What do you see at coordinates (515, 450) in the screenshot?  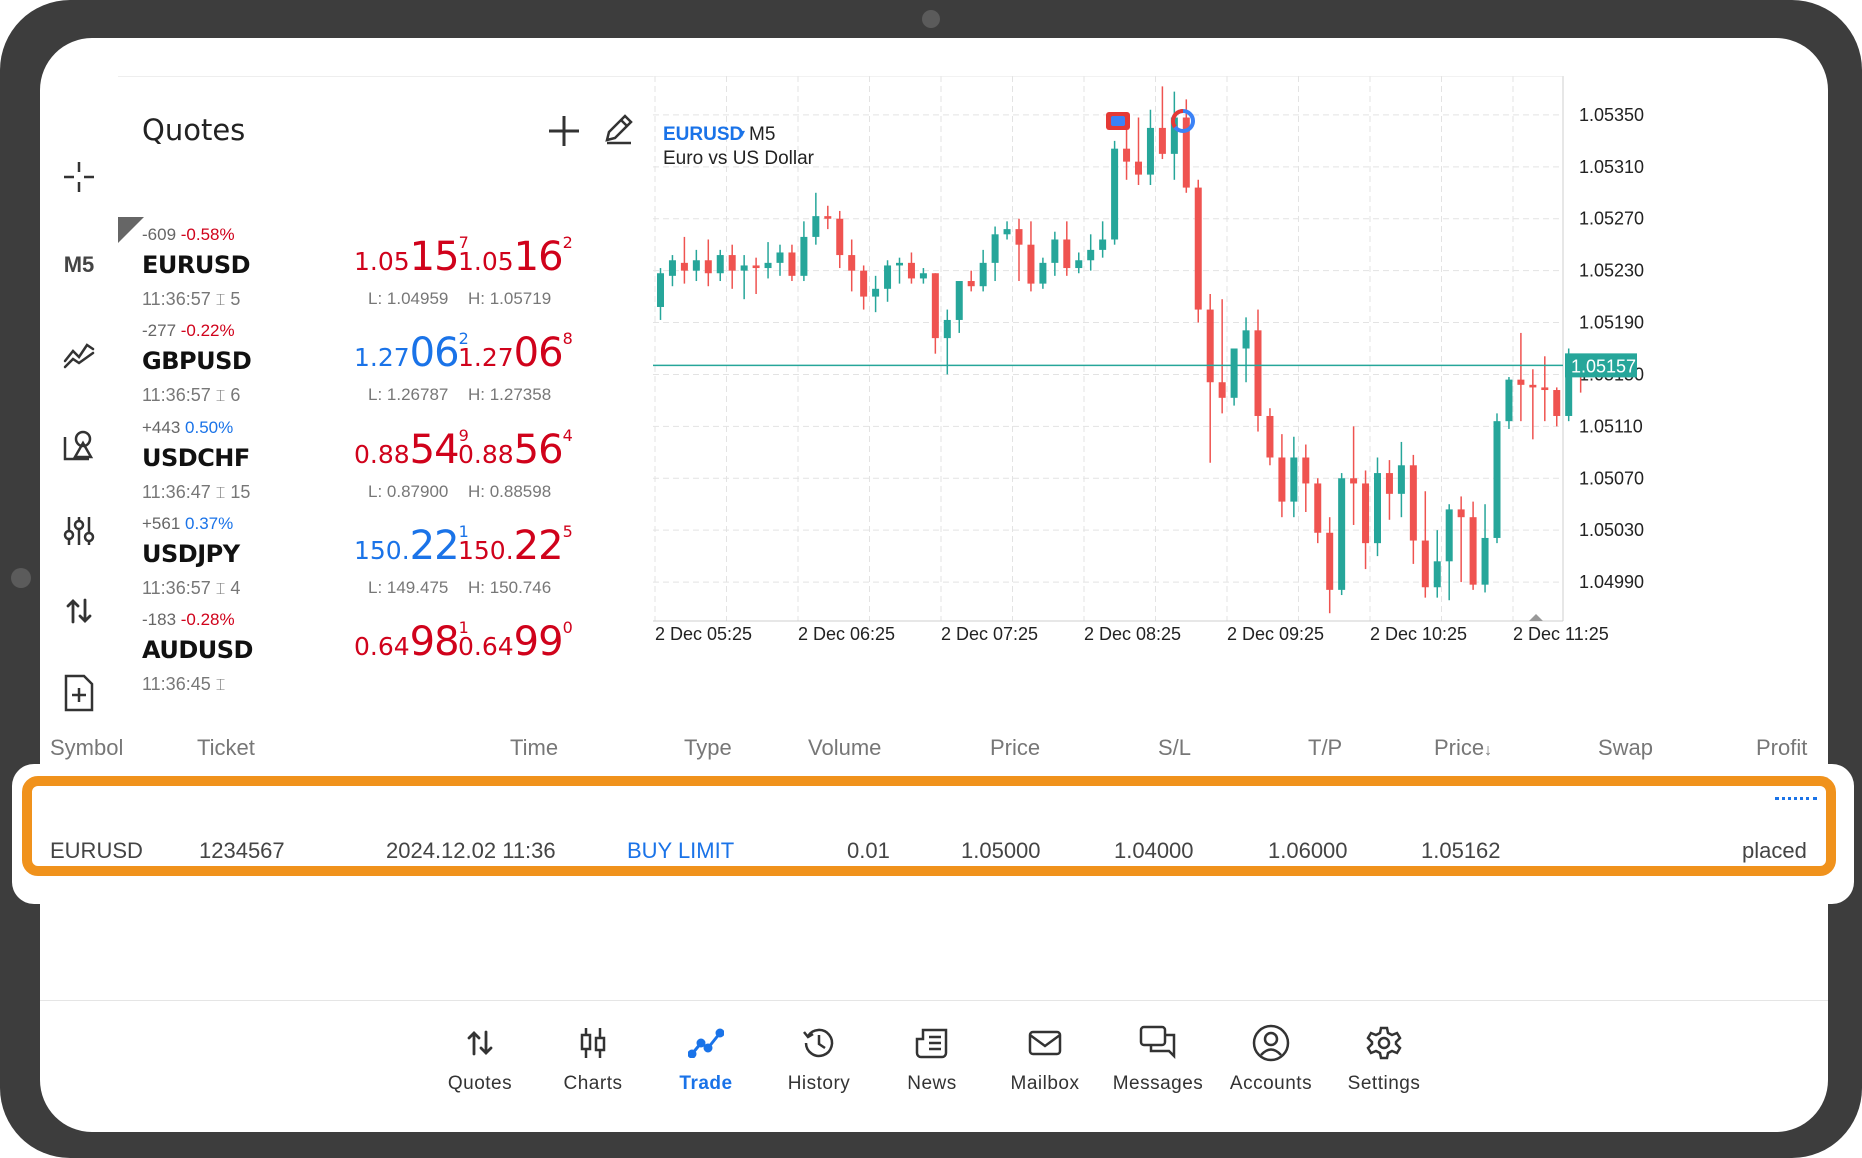 I see `ask-price: 0.88564` at bounding box center [515, 450].